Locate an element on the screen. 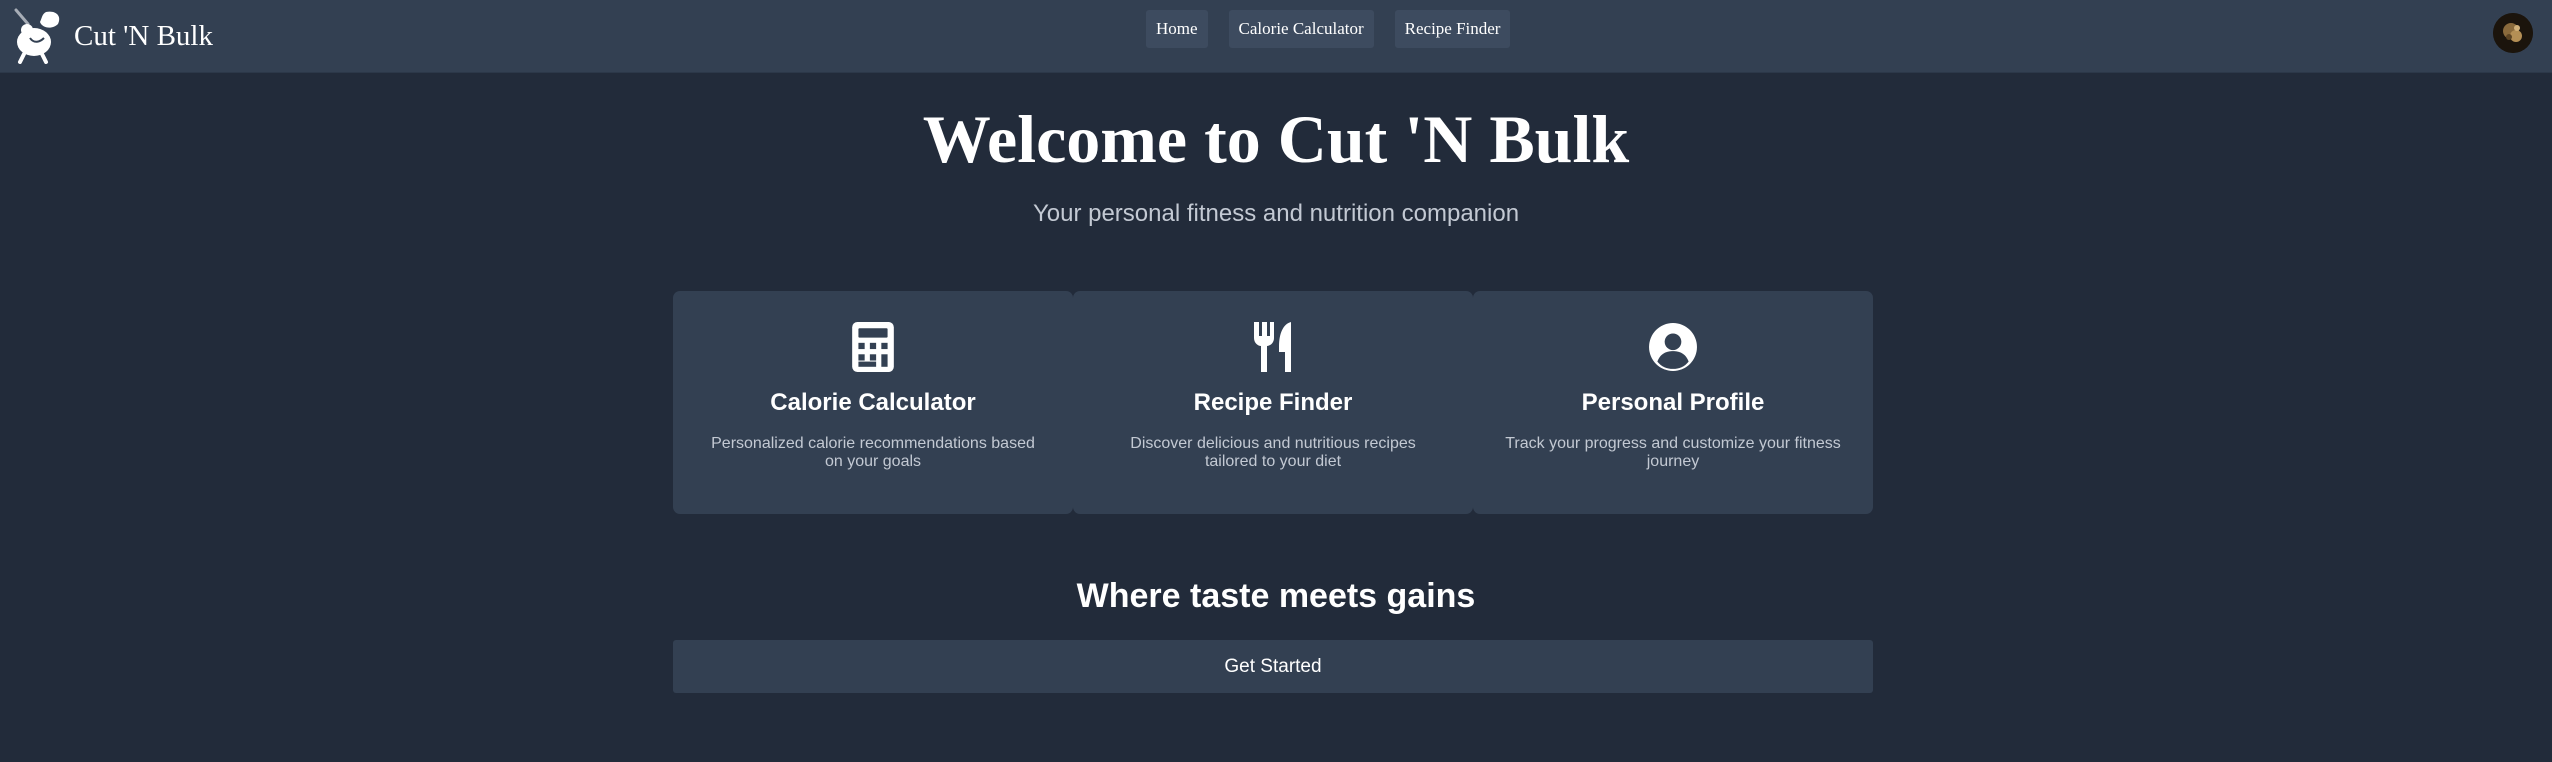  card-title: Recipe Finder is located at coordinates (1273, 402).